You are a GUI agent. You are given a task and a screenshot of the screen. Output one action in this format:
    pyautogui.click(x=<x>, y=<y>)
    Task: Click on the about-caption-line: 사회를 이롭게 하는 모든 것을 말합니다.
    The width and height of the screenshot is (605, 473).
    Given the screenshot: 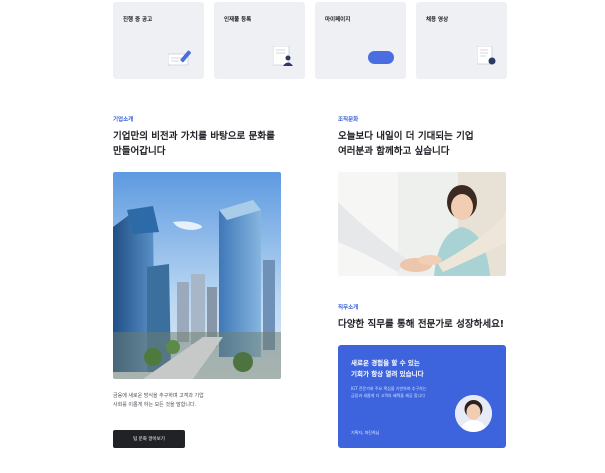 What is the action you would take?
    pyautogui.click(x=155, y=405)
    